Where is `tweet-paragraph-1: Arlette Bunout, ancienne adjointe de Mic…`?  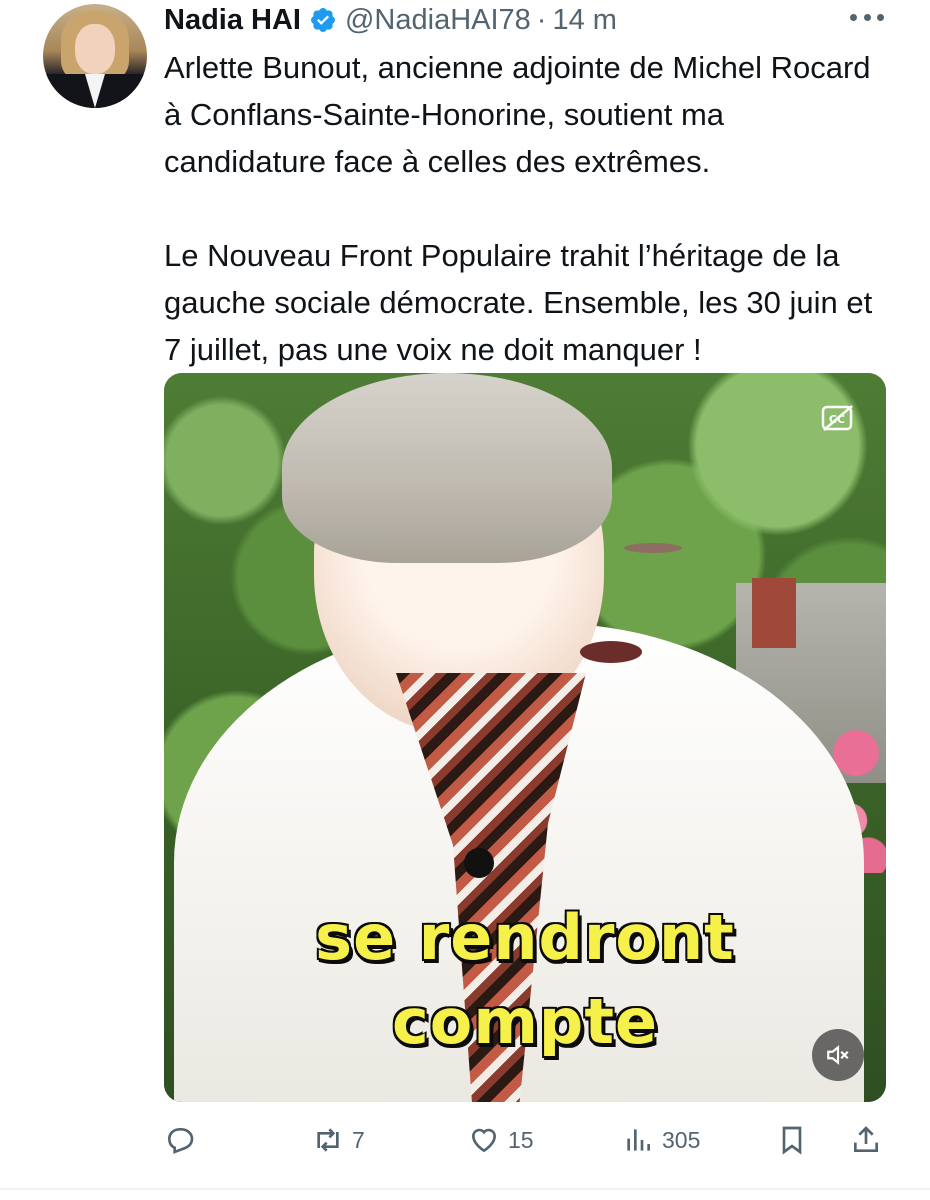 tweet-paragraph-1: Arlette Bunout, ancienne adjointe de Mic… is located at coordinates (517, 114).